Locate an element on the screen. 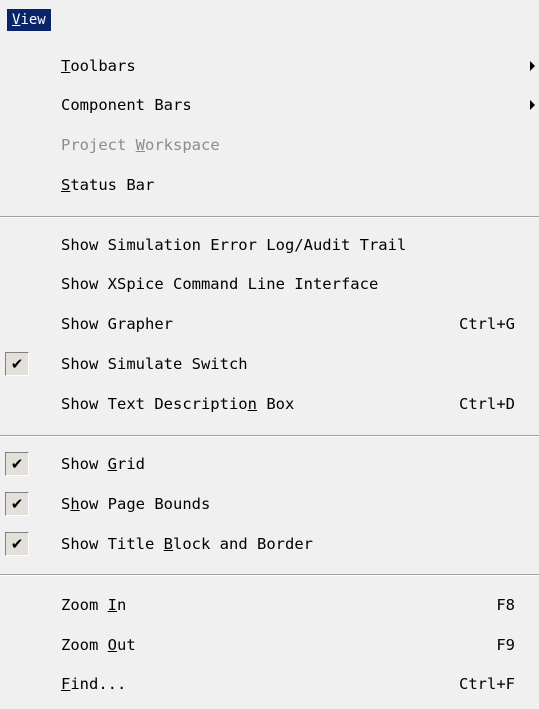 This screenshot has height=709, width=539. menu-item-label: Zoom In is located at coordinates (93, 605).